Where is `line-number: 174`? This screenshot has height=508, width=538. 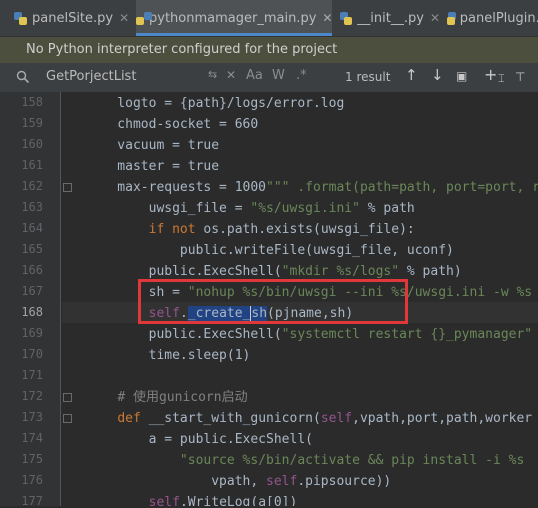 line-number: 174 is located at coordinates (32, 438).